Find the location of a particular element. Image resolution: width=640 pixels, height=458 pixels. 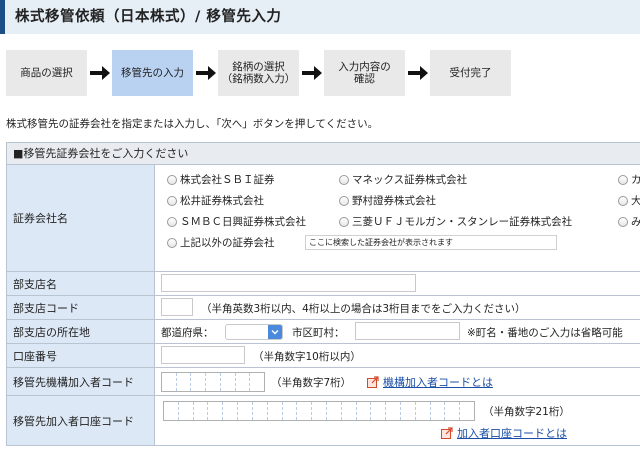

chevron-down-icon is located at coordinates (275, 332).